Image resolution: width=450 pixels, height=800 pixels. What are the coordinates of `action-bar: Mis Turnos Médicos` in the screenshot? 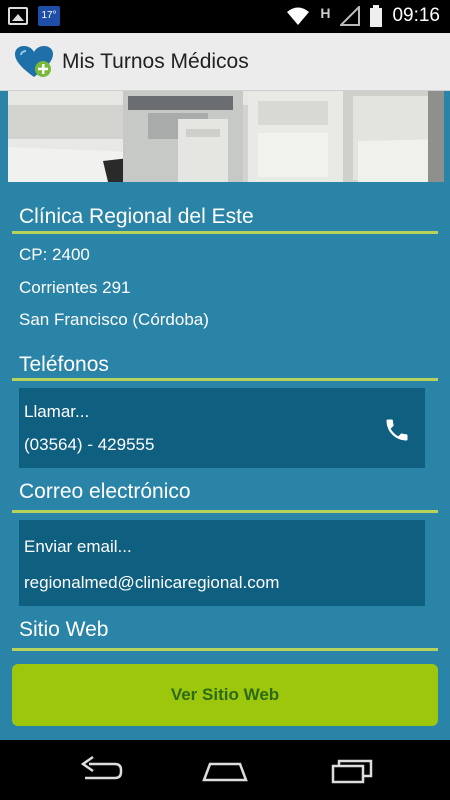 It's located at (225, 62).